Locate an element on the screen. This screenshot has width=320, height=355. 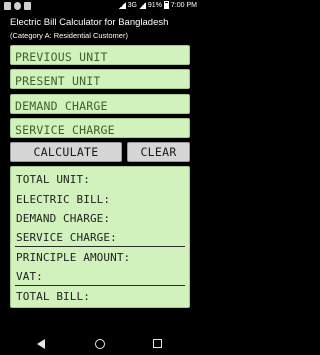
navigation-bar is located at coordinates (100, 344).